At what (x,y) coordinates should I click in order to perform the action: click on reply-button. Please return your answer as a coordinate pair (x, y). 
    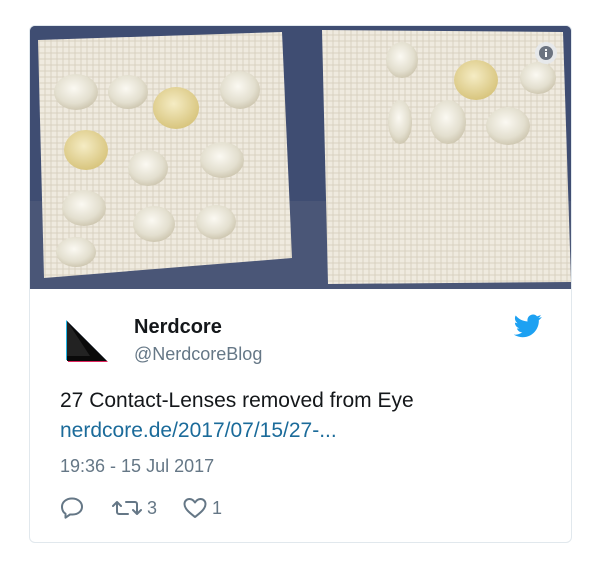
    Looking at the image, I should click on (73, 508).